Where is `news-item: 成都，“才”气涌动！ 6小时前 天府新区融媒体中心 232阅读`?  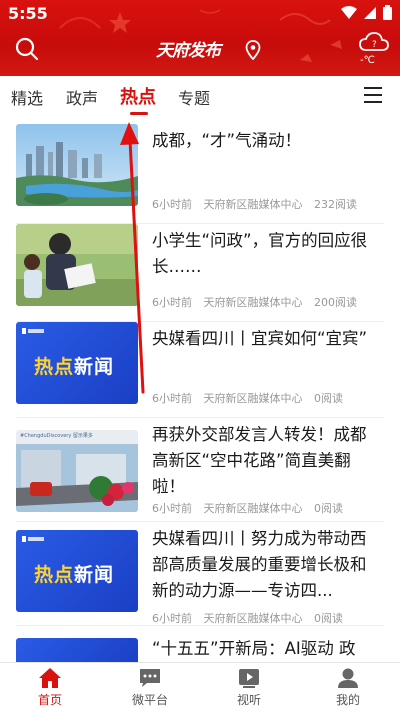 news-item: 成都，“才”气涌动！ 6小时前 天府新区融媒体中心 232阅读 is located at coordinates (200, 174).